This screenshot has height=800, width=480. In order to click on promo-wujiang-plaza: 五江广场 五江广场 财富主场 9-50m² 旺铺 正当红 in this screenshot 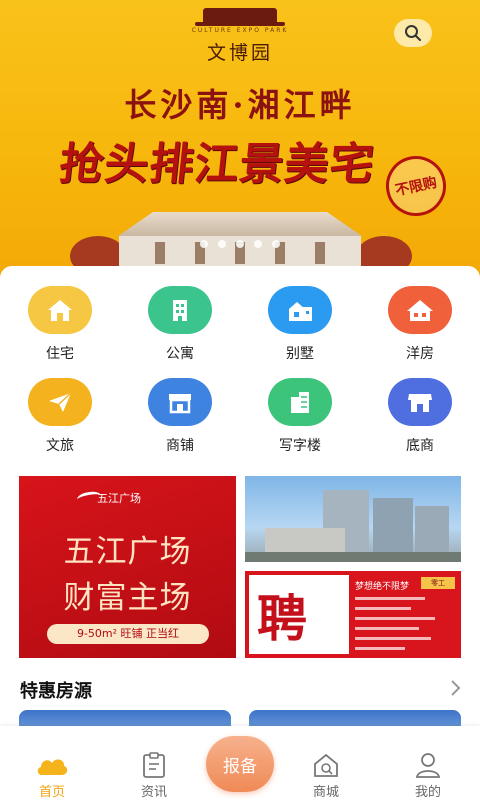, I will do `click(127, 567)`.